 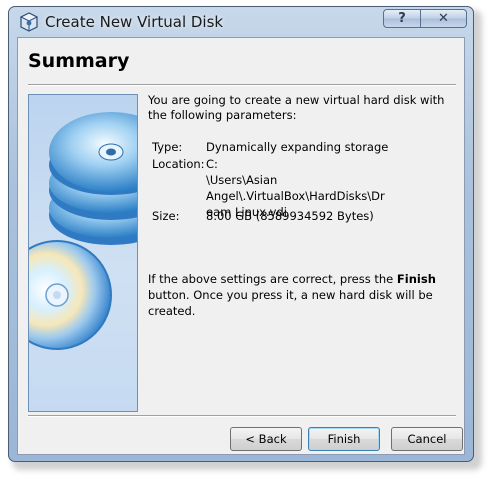 What do you see at coordinates (166, 216) in the screenshot?
I see `param-label: Size:` at bounding box center [166, 216].